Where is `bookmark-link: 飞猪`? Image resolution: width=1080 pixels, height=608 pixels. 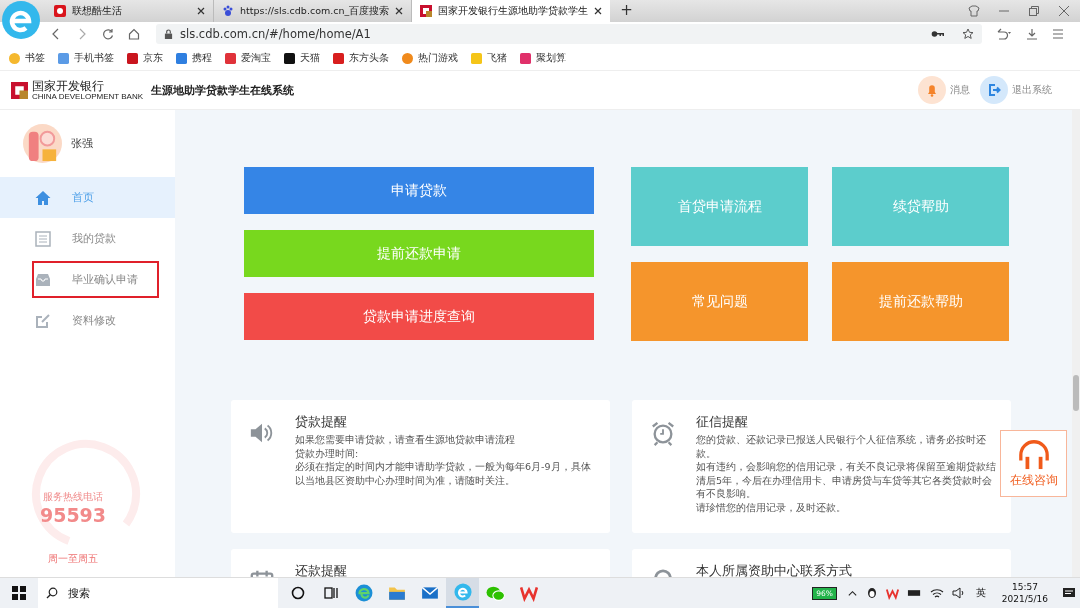 bookmark-link: 飞猪 is located at coordinates (489, 58).